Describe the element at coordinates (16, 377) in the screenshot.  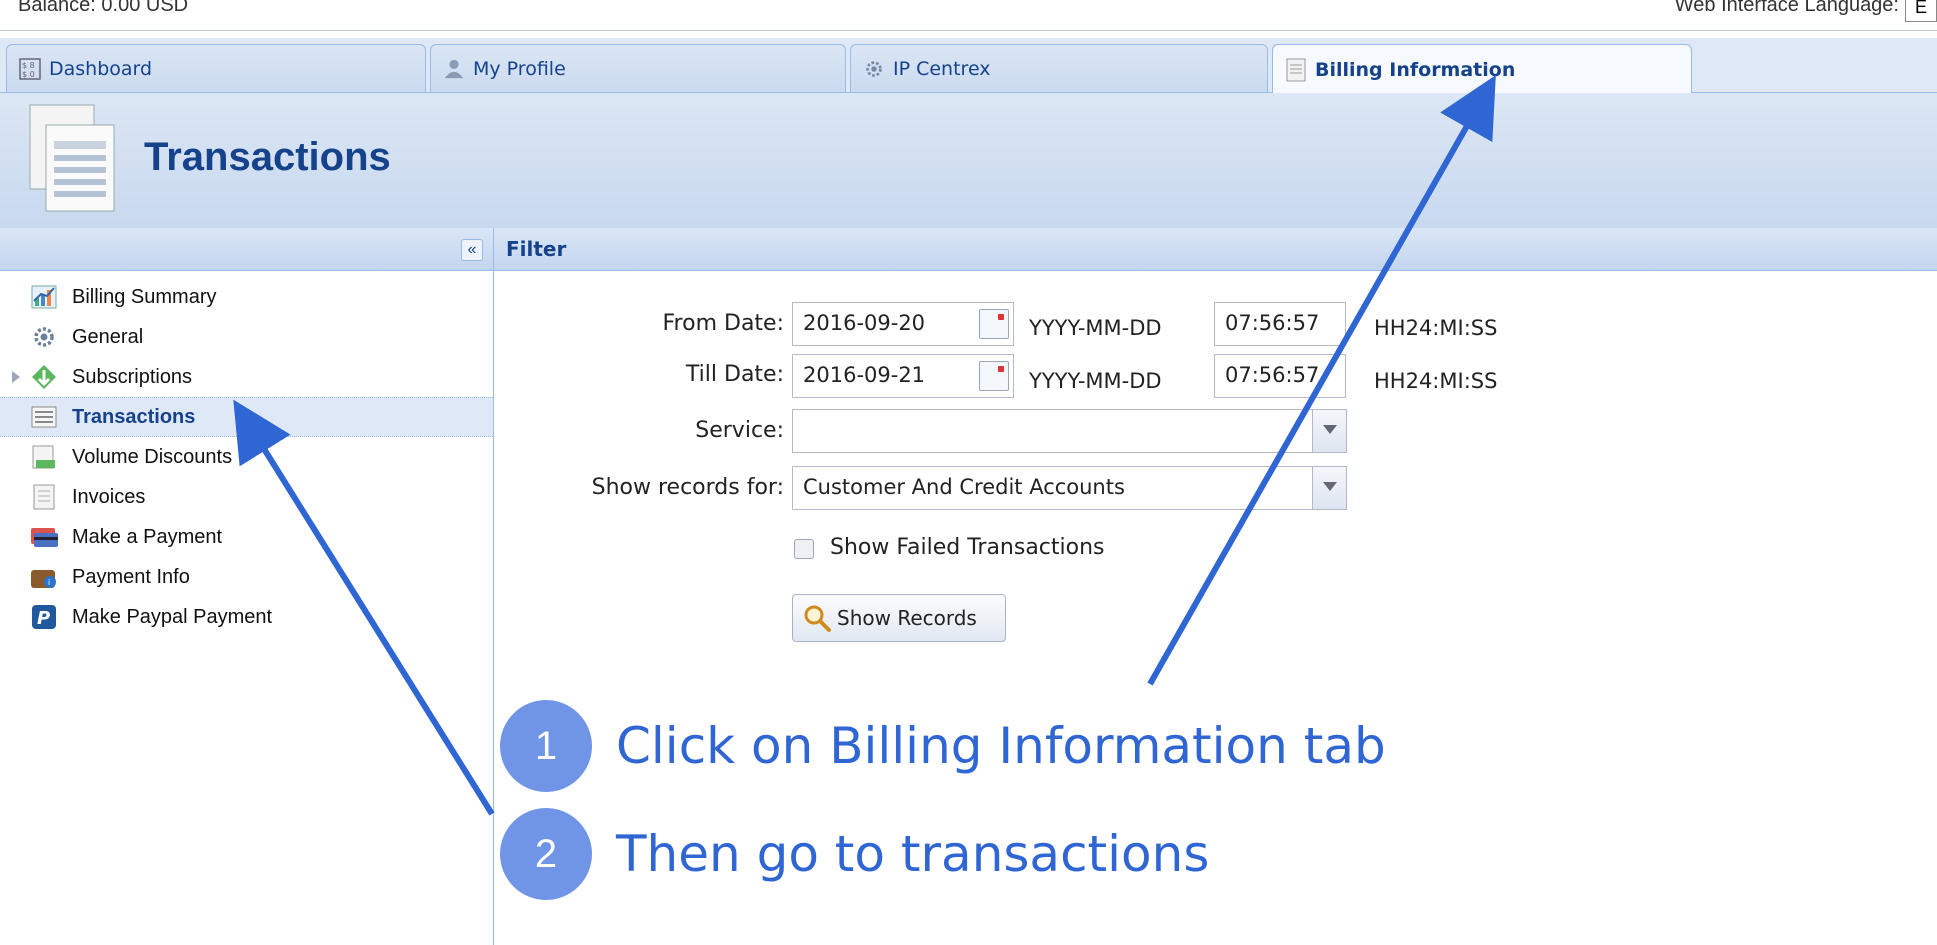
I see `expand-arrow-icon` at that location.